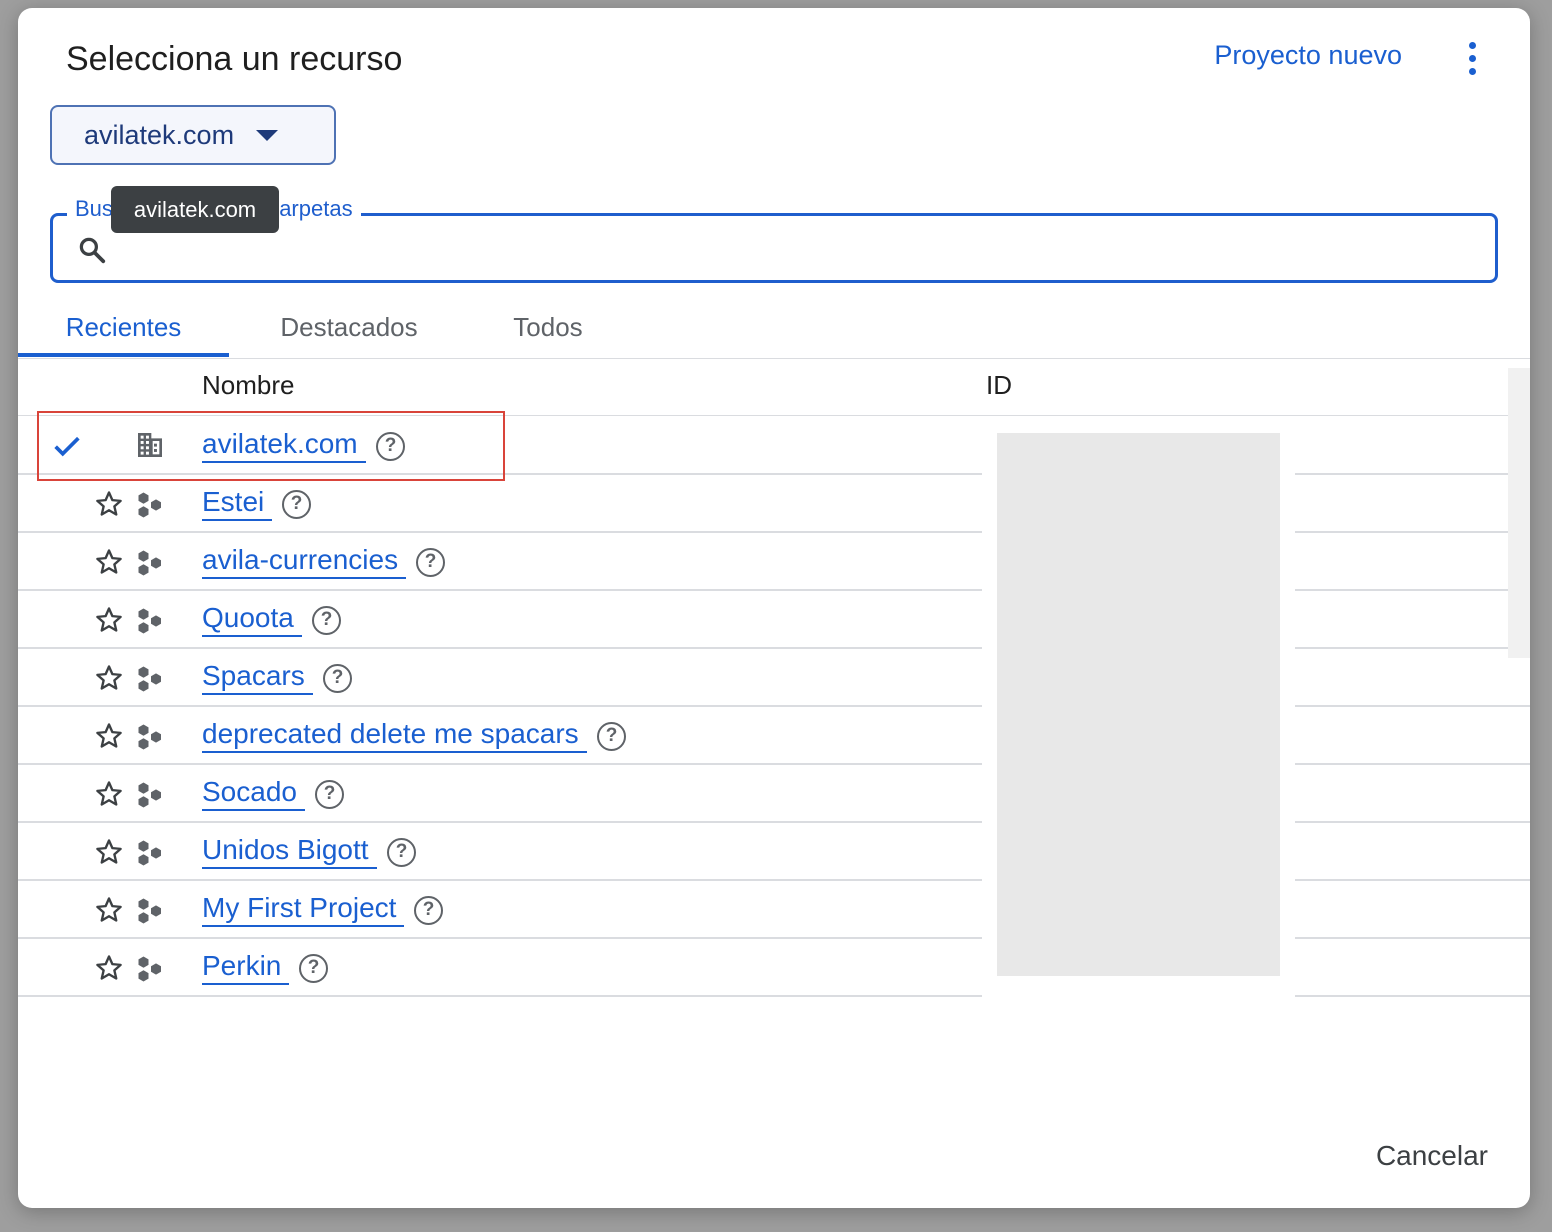 The width and height of the screenshot is (1552, 1232). What do you see at coordinates (92, 250) in the screenshot?
I see `search-icon` at bounding box center [92, 250].